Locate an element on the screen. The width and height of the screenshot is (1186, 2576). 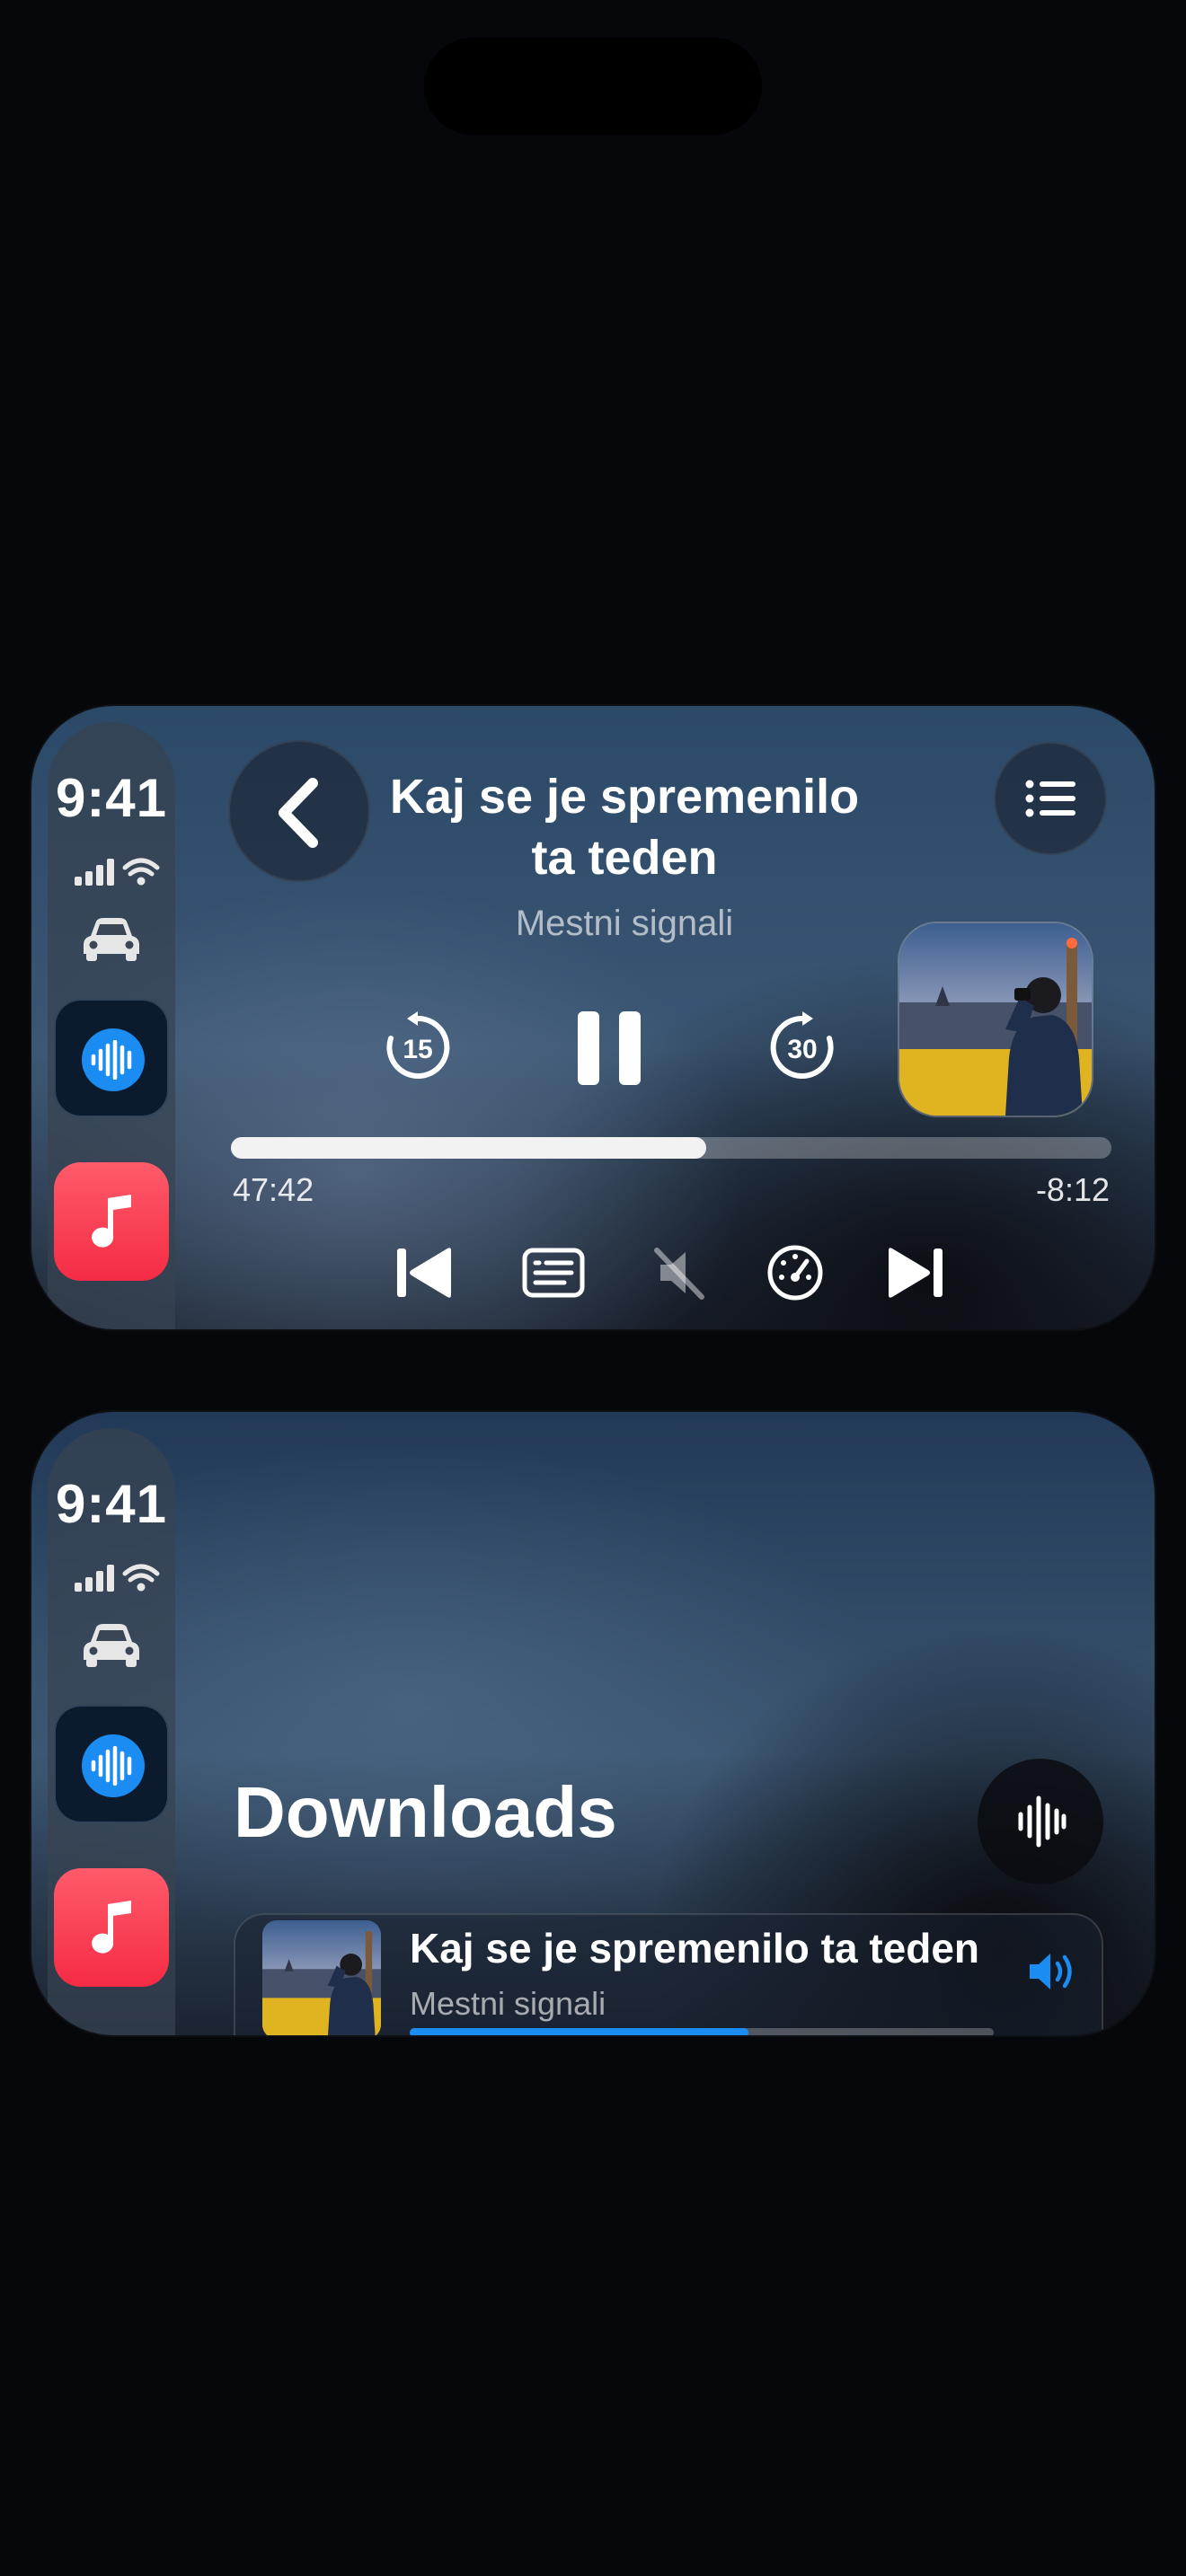
speaker-wave-icon is located at coordinates (1051, 1971).